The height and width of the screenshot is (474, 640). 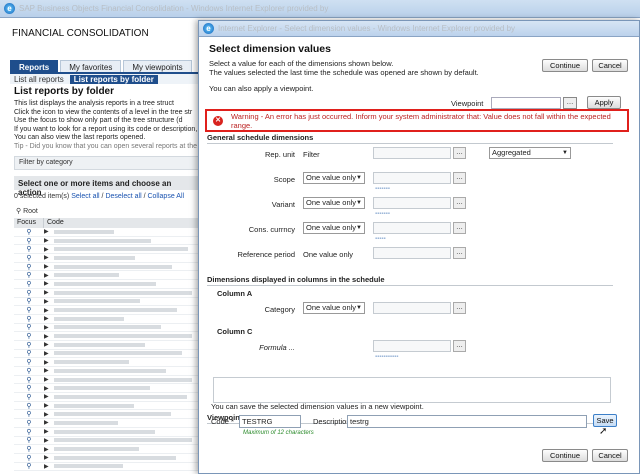 What do you see at coordinates (530, 153) in the screenshot?
I see `aggregation-select: Aggregated ▼` at bounding box center [530, 153].